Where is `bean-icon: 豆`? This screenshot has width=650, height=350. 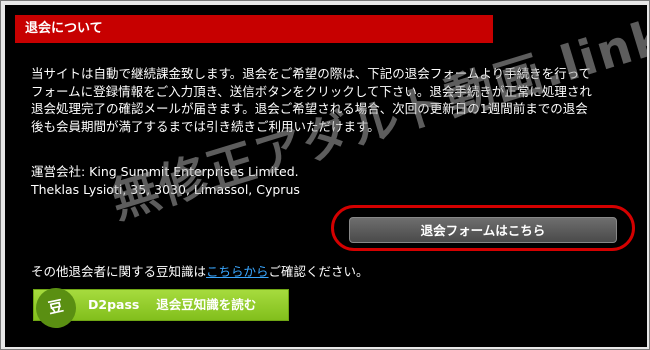 bean-icon: 豆 is located at coordinates (56, 308).